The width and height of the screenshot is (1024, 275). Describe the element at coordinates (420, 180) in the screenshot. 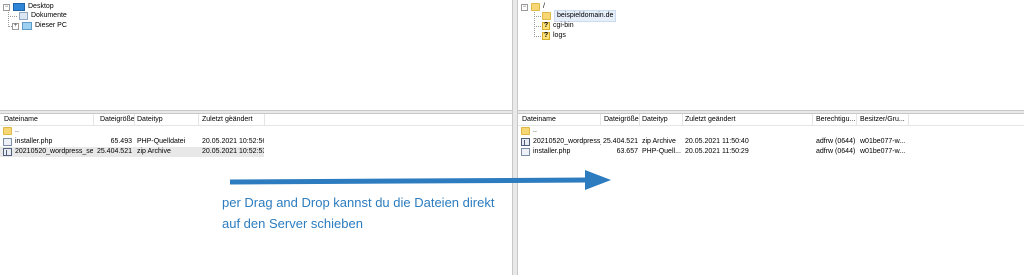

I see `drag-arrow` at that location.